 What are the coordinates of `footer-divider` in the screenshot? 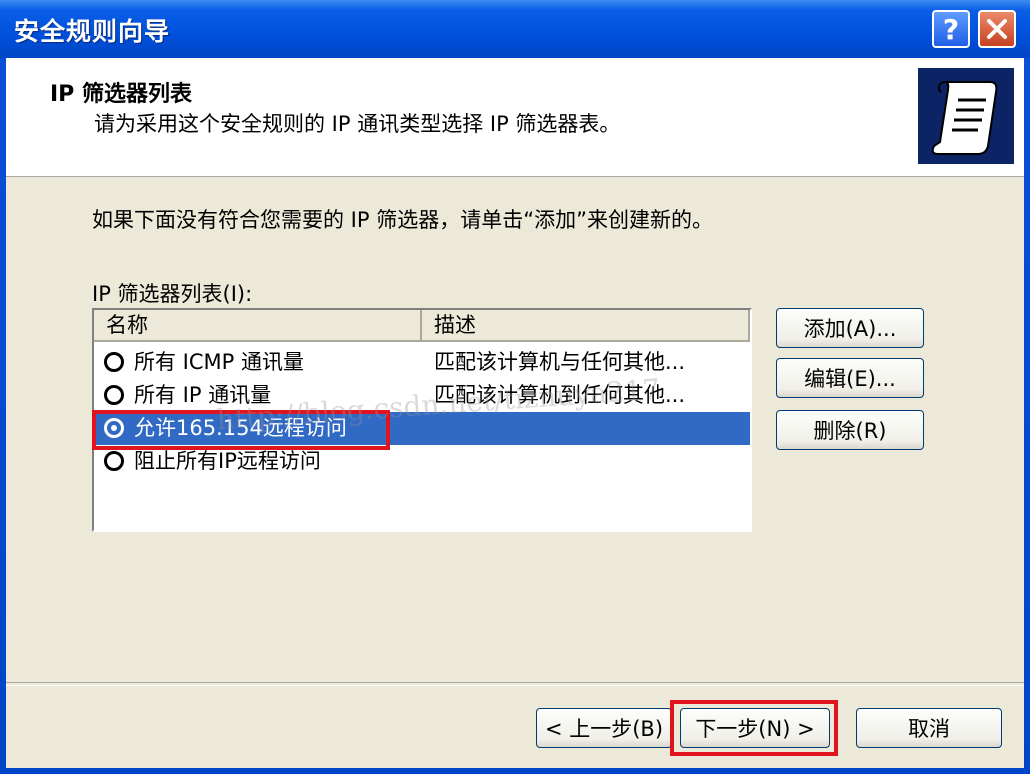 It's located at (515, 684).